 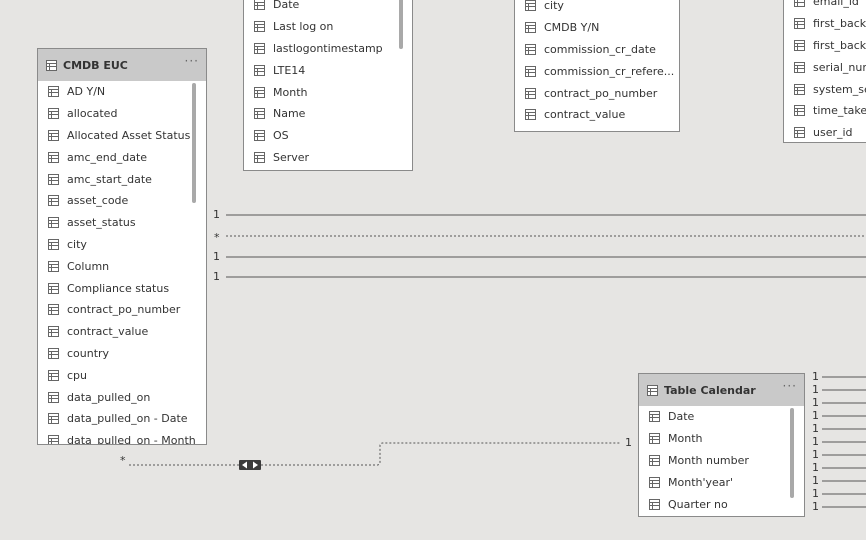 I want to click on field-row: data_pulled_on - Date, so click(x=122, y=419).